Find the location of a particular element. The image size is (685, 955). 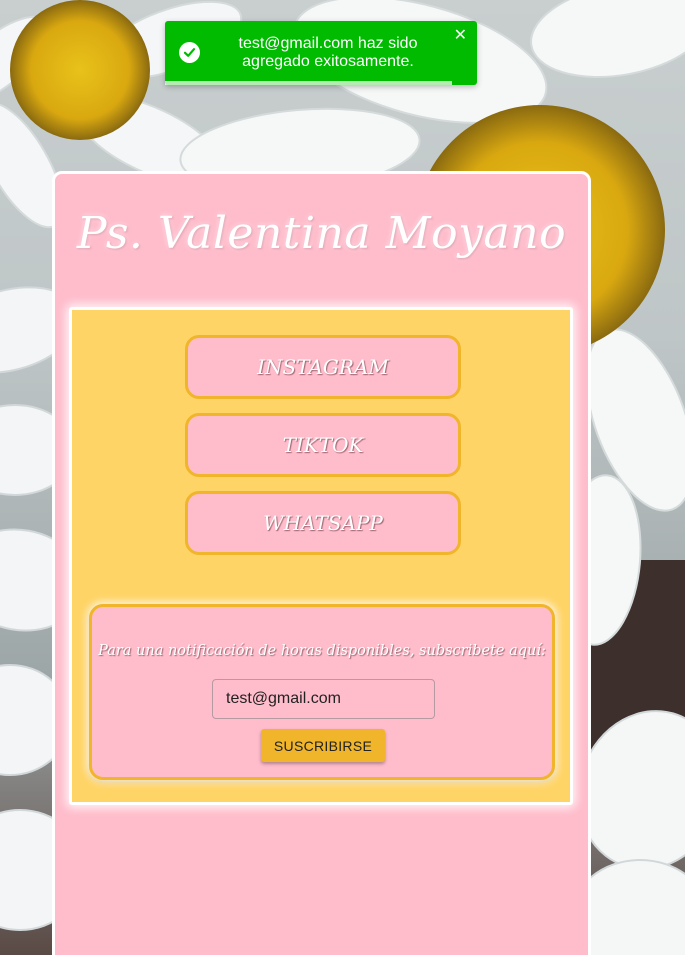

whatsapp-button: WHATSAPP is located at coordinates (323, 523).